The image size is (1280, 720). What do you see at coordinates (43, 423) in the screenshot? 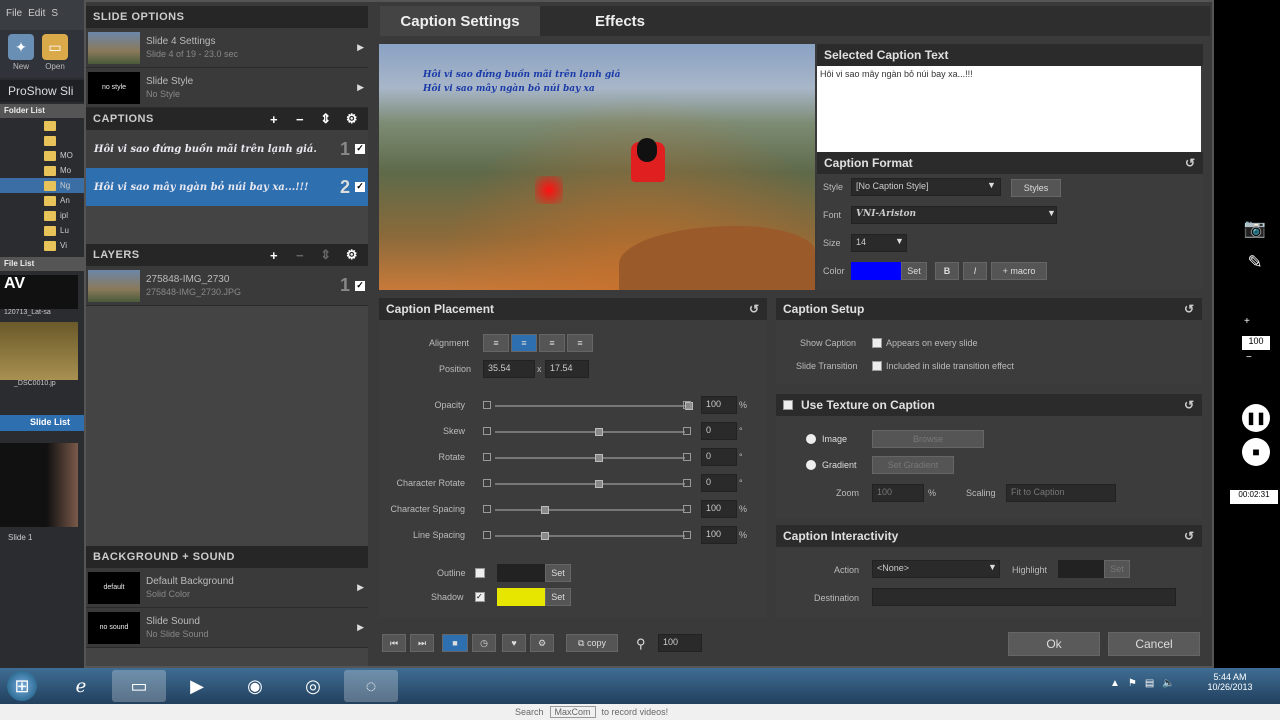
I see `bg-slide-list-tab: Slide List` at bounding box center [43, 423].